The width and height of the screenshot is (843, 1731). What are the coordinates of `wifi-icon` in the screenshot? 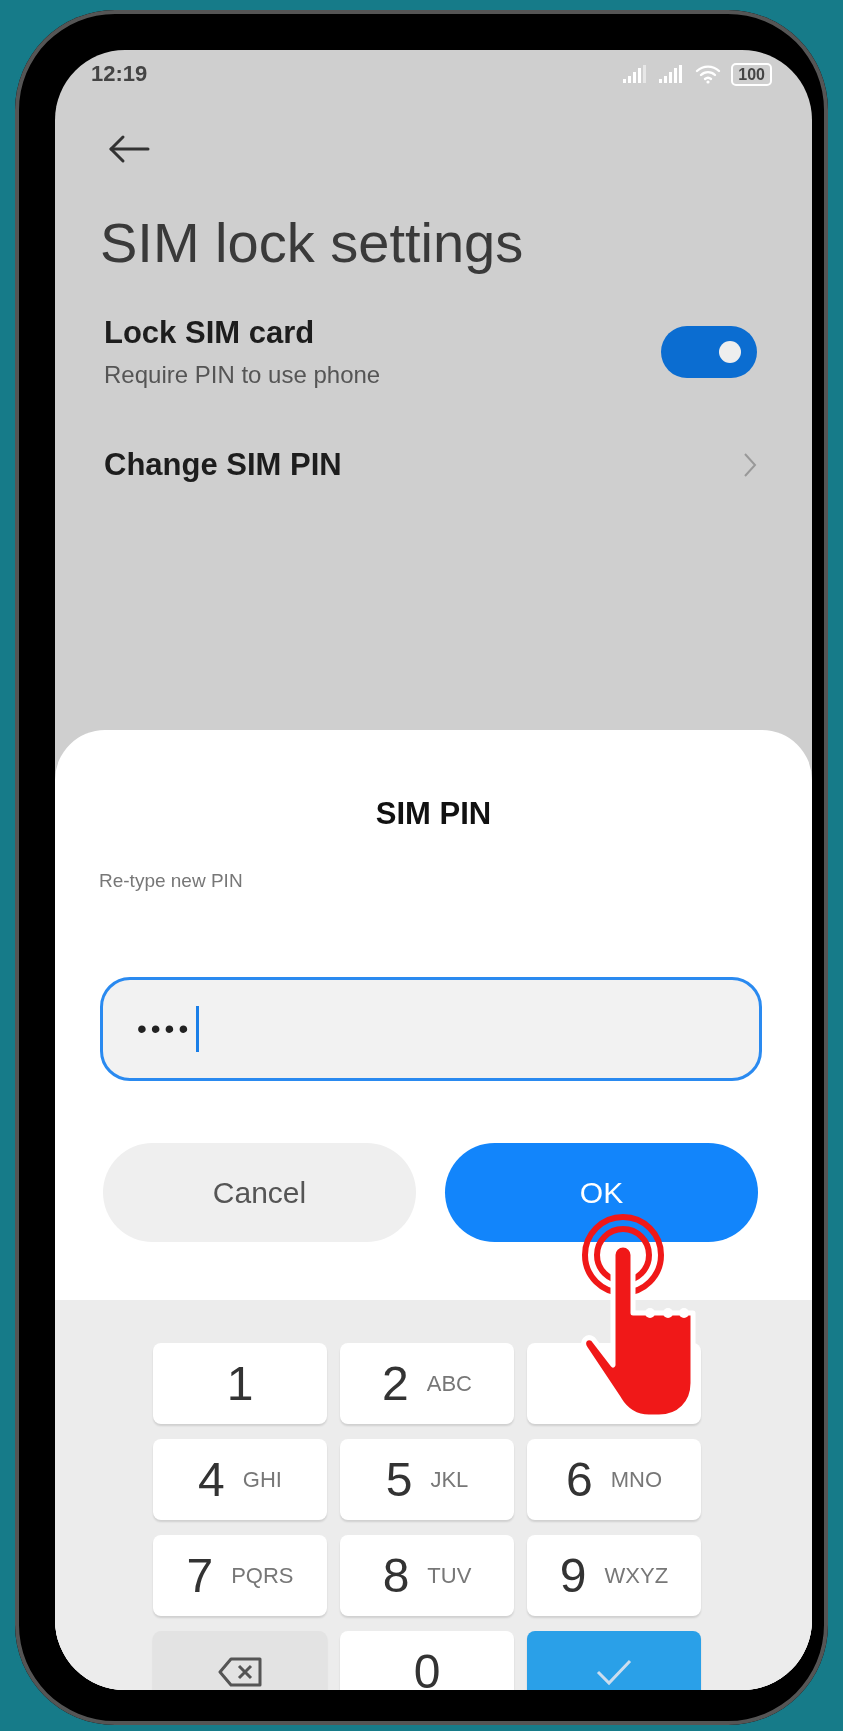 It's located at (708, 74).